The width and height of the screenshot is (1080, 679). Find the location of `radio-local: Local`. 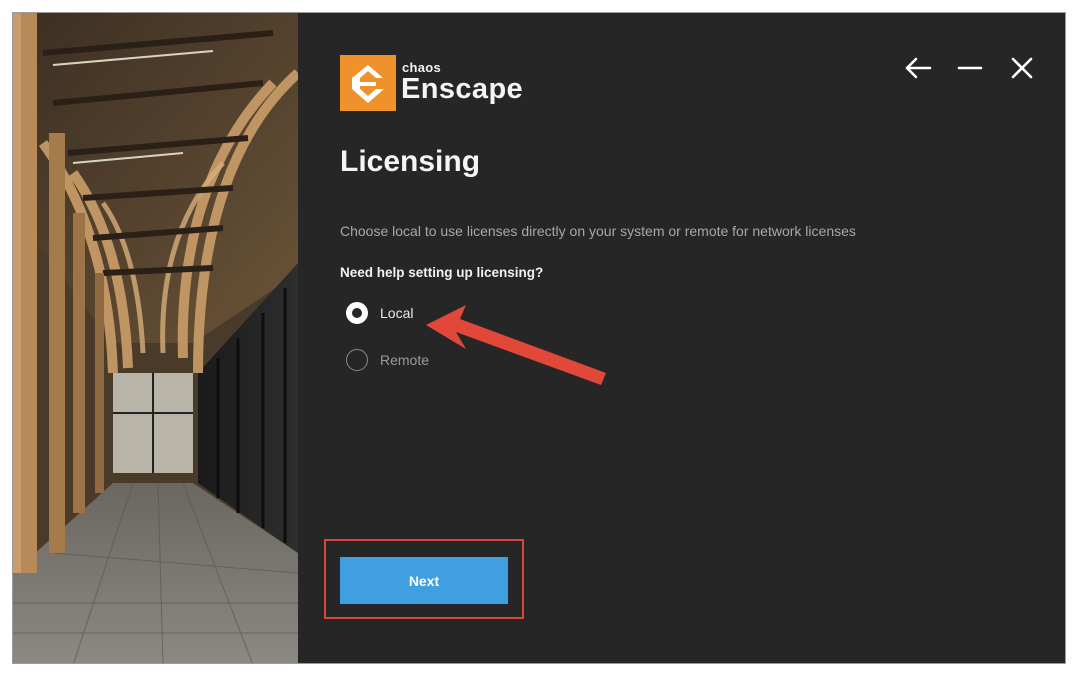

radio-local: Local is located at coordinates (379, 313).